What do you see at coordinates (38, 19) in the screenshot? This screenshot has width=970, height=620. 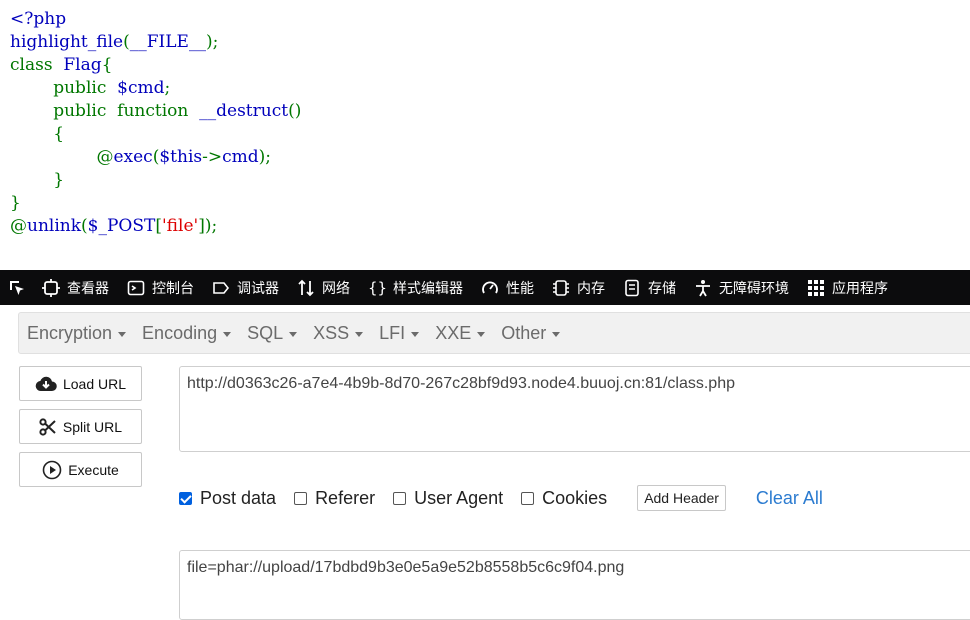 I see `code-token: <?php` at bounding box center [38, 19].